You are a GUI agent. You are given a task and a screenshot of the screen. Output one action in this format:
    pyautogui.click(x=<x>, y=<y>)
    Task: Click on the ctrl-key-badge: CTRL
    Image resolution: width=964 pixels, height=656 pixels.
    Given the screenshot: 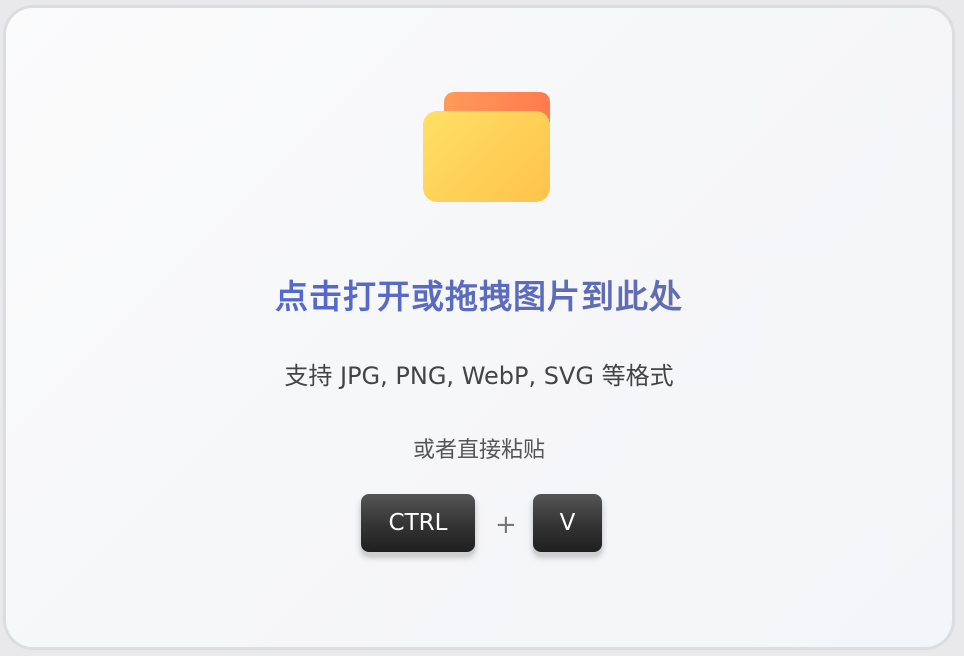 What is the action you would take?
    pyautogui.click(x=418, y=523)
    